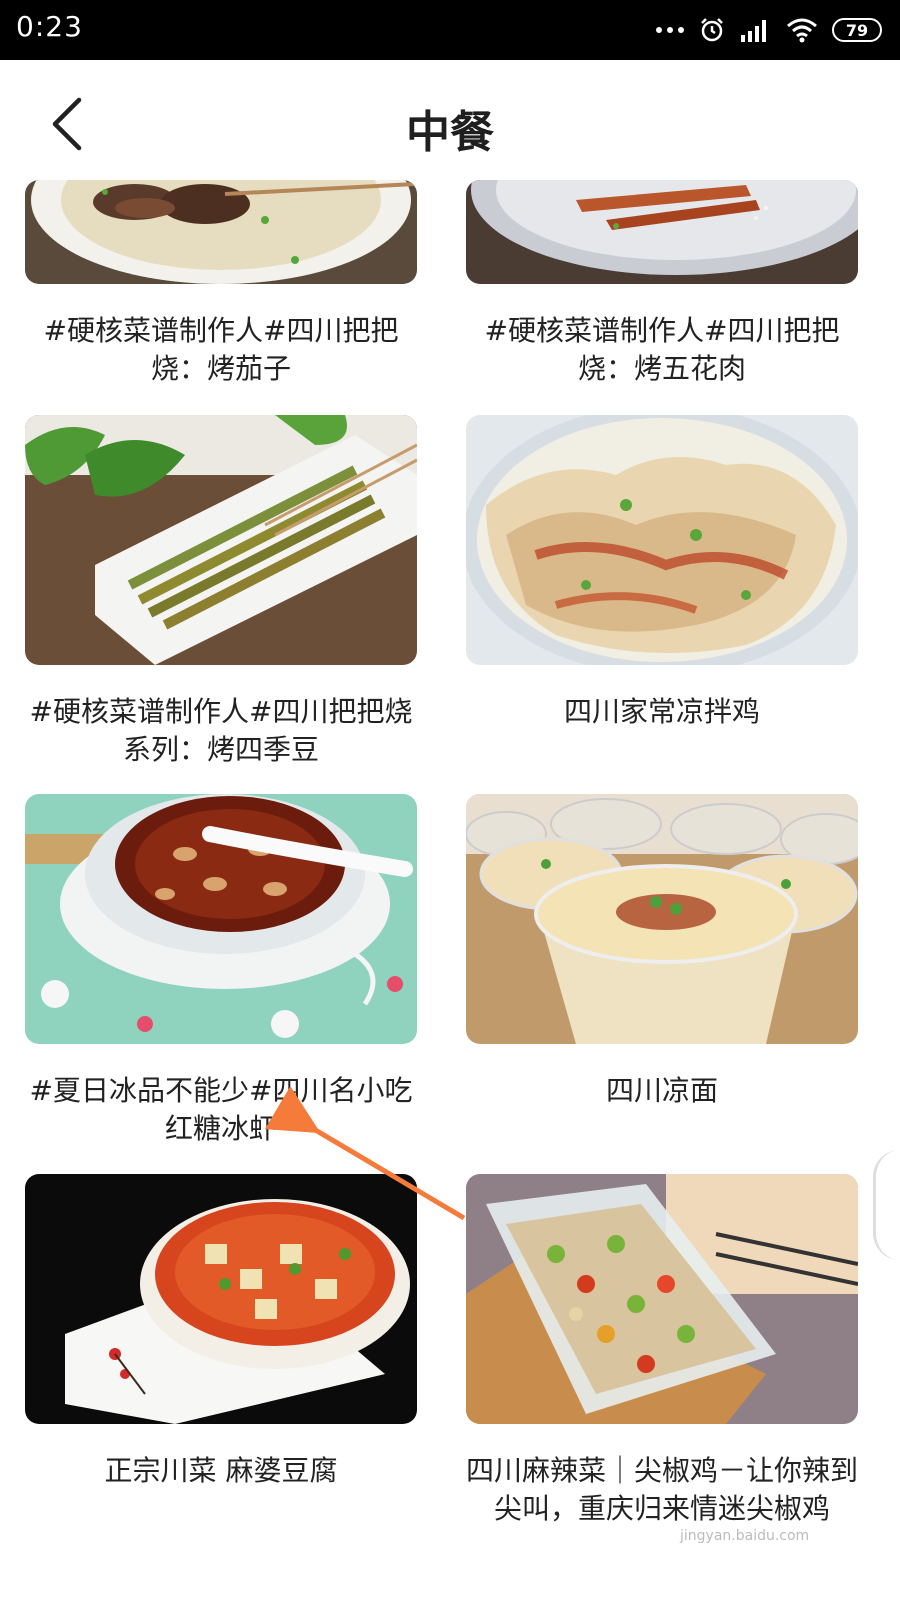  Describe the element at coordinates (49, 26) in the screenshot. I see `status-time: 0:23` at that location.